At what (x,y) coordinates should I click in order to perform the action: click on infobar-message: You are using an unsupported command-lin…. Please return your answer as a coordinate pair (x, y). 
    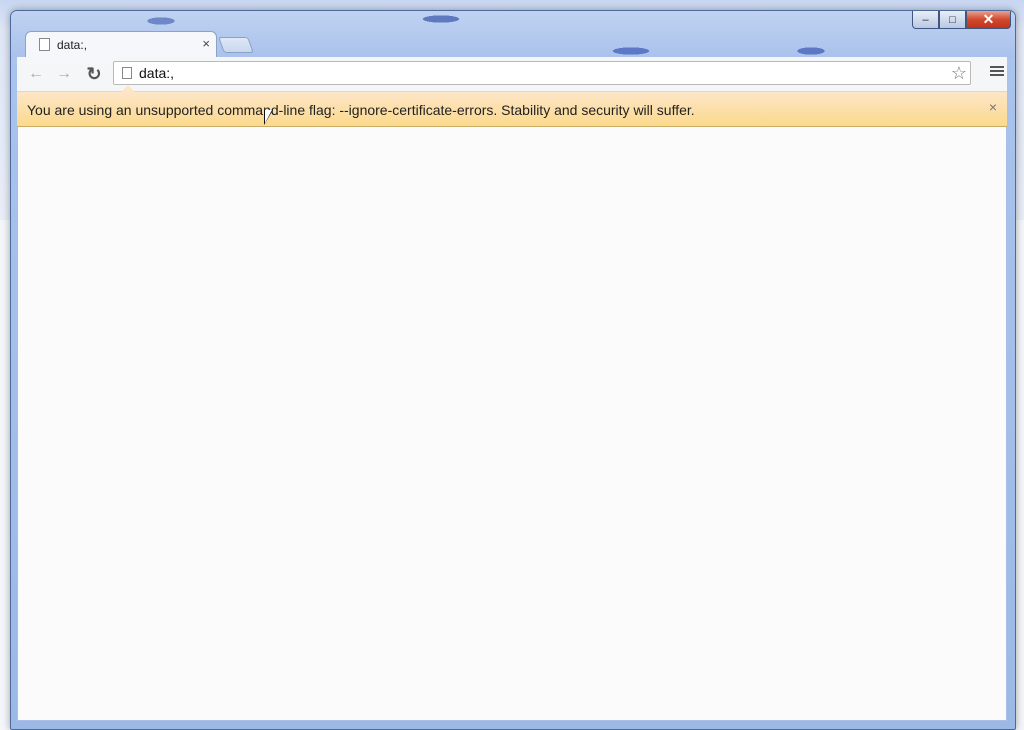
    Looking at the image, I should click on (361, 110).